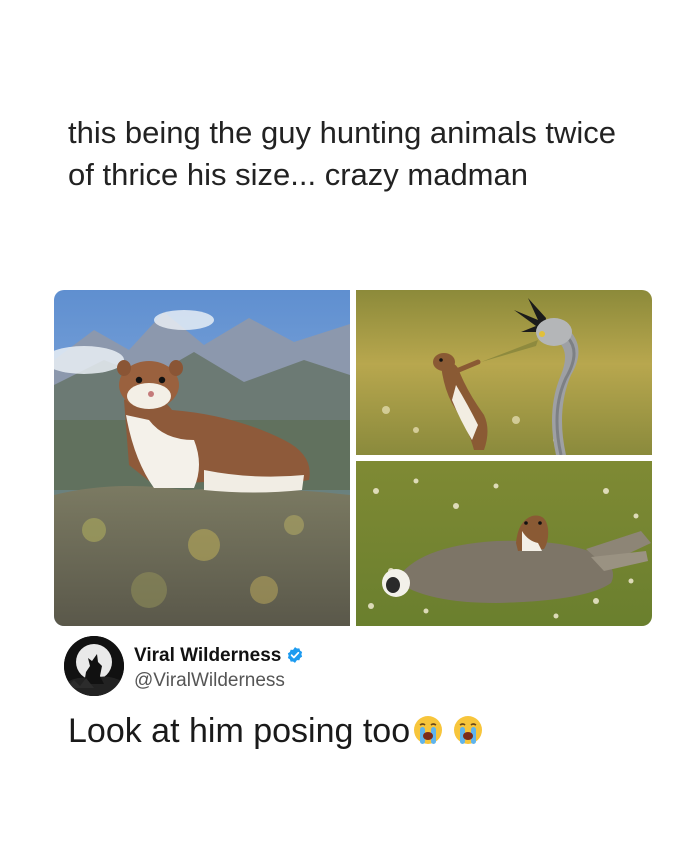 This screenshot has height=865, width=700. I want to click on display-name-text: Viral Wilderness, so click(208, 655).